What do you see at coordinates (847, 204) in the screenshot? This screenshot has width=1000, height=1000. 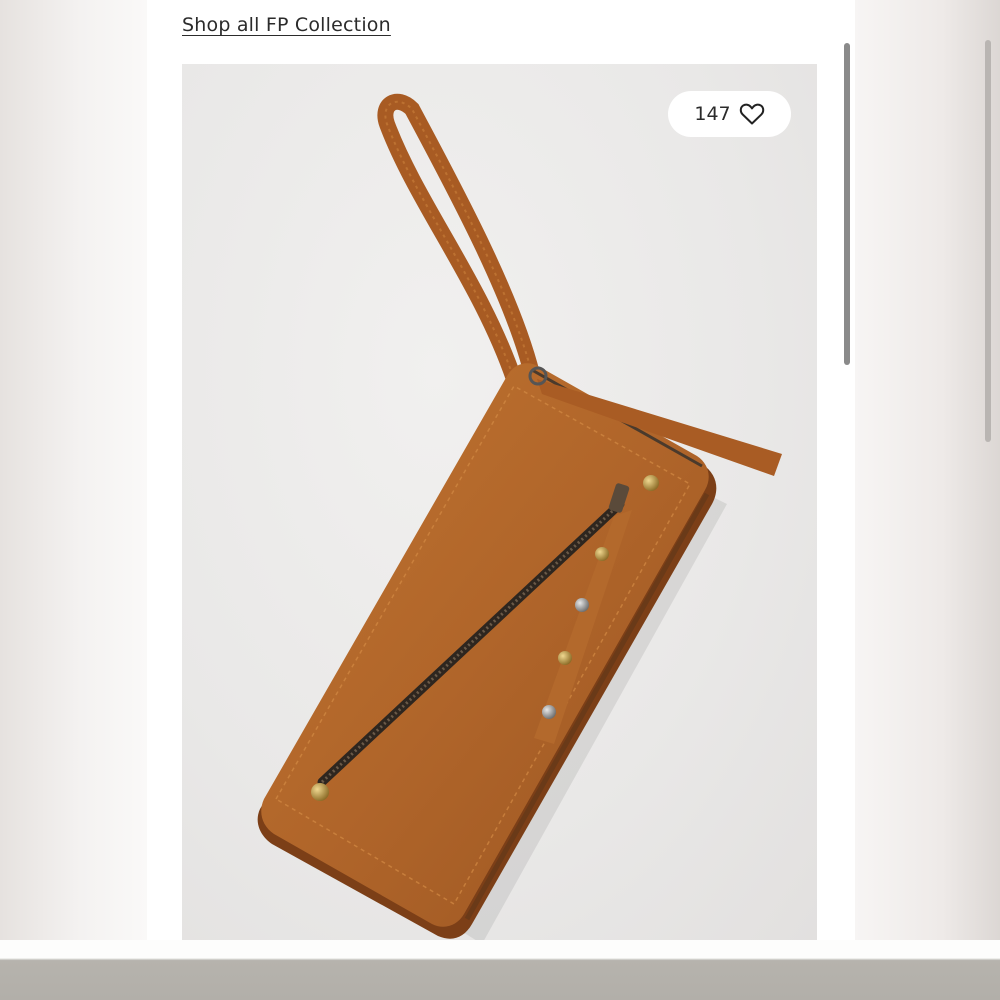 I see `panel-scrollbar` at bounding box center [847, 204].